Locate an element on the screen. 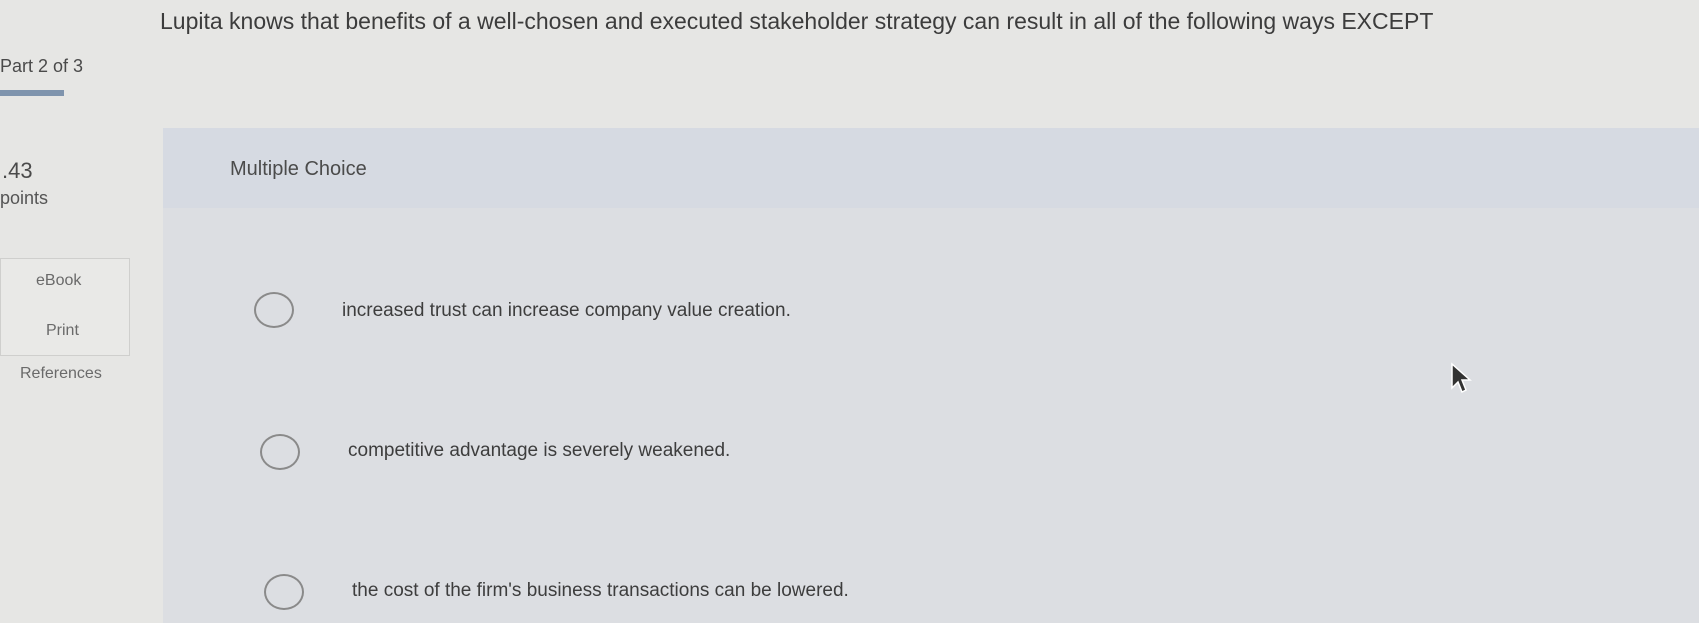 This screenshot has width=1699, height=623. mouse-pointer-icon is located at coordinates (1461, 380).